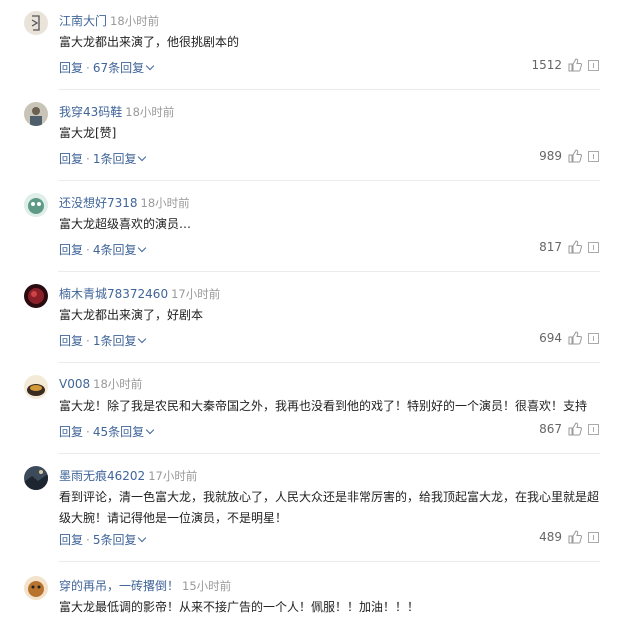  What do you see at coordinates (113, 294) in the screenshot?
I see `comment-username: 楠木青城78372460` at bounding box center [113, 294].